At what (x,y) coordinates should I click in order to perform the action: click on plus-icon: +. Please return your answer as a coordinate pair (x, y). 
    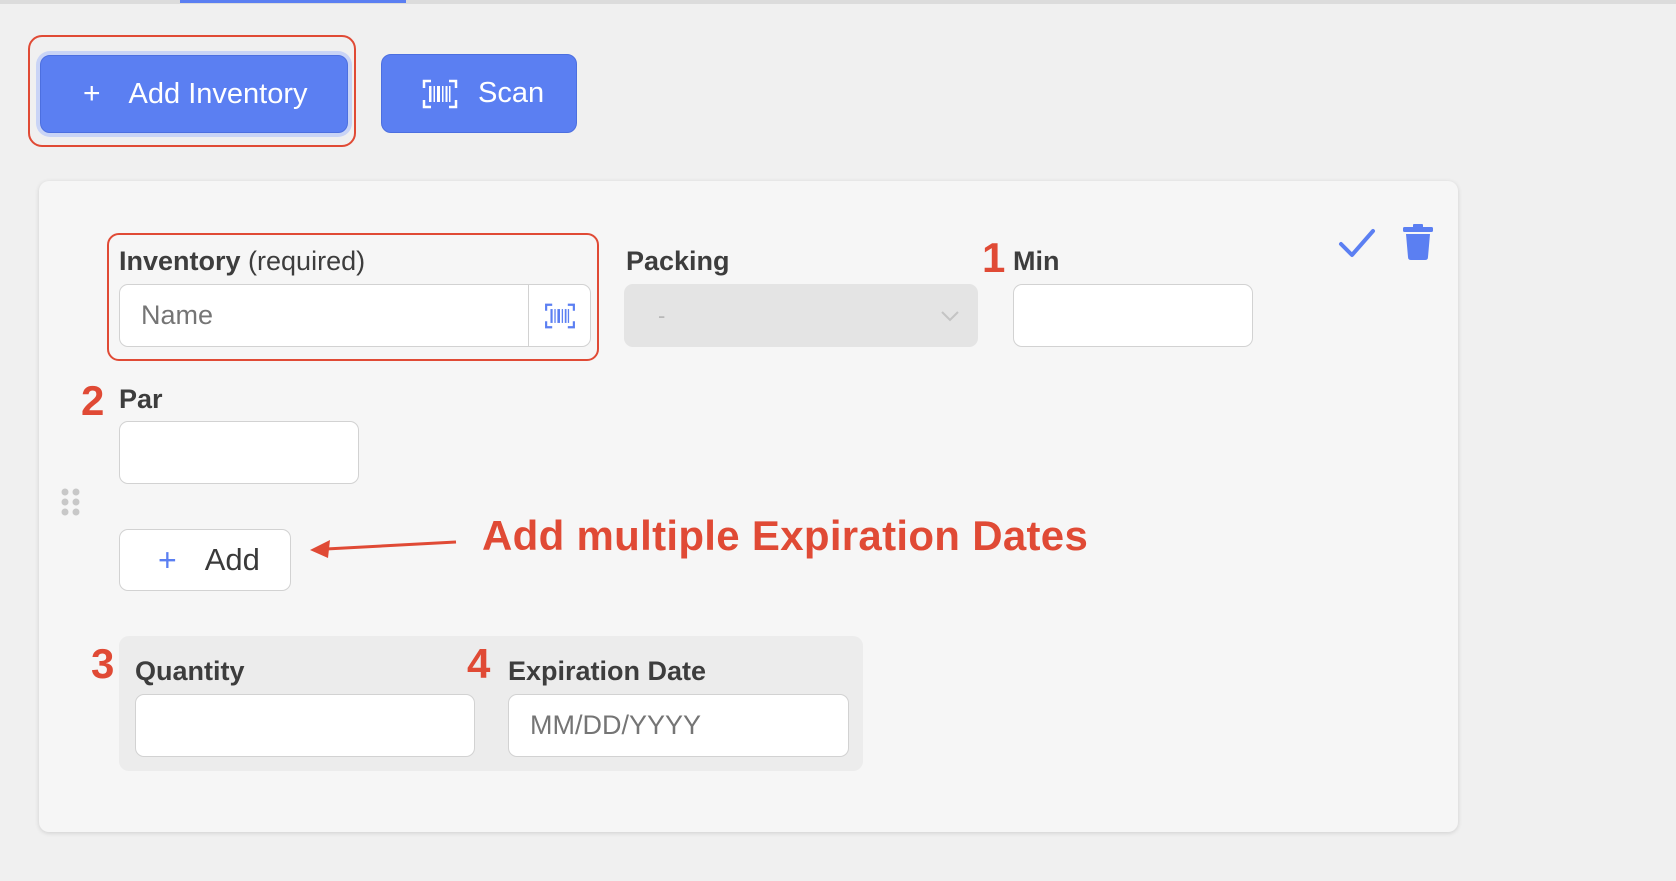
    Looking at the image, I should click on (167, 559).